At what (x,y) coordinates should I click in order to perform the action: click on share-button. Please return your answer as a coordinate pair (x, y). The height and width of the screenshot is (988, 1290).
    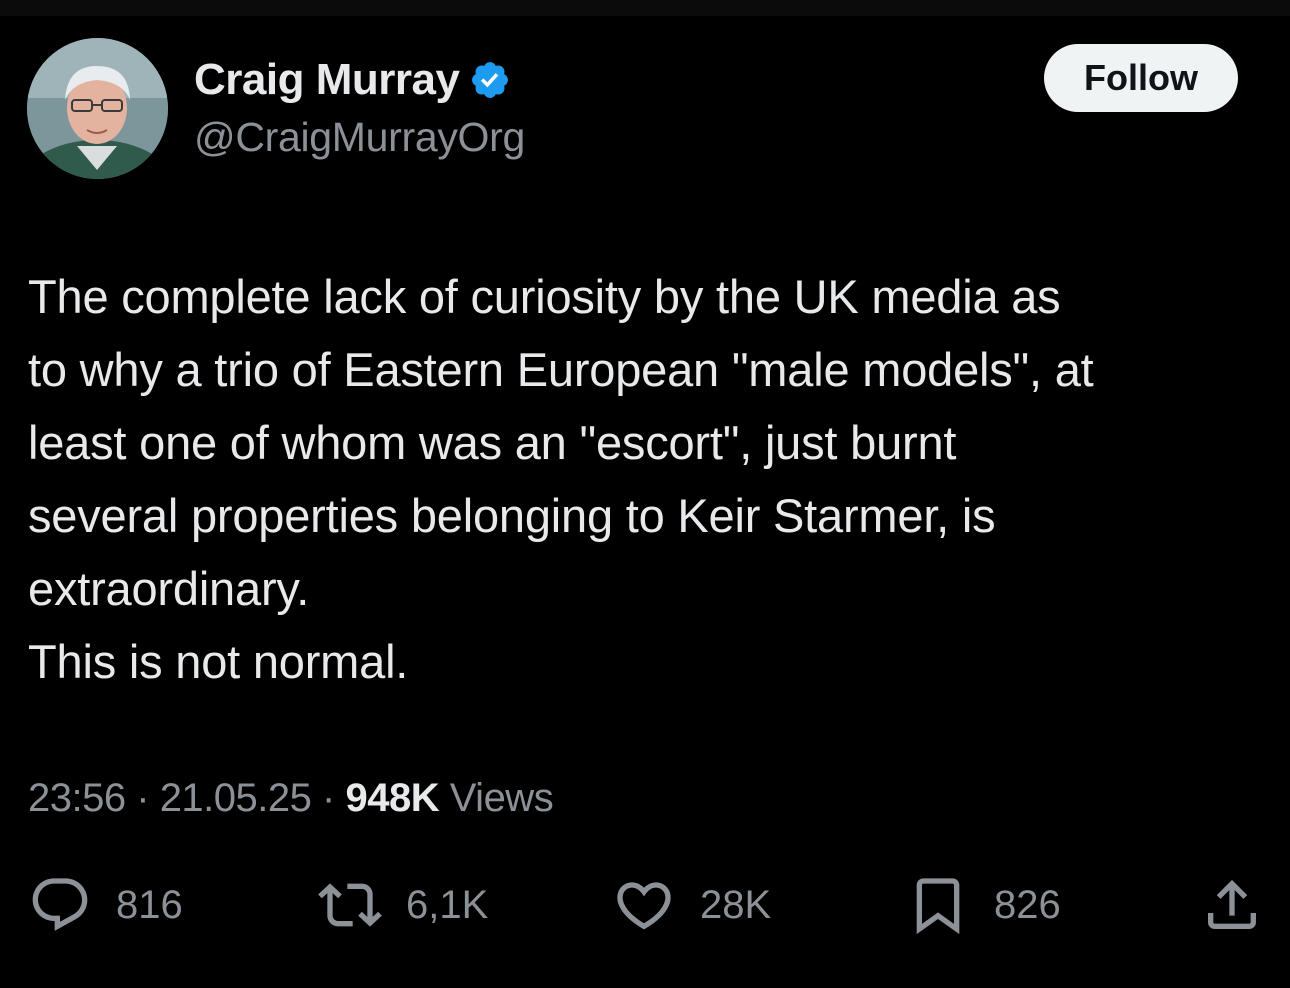
    Looking at the image, I should click on (1232, 905).